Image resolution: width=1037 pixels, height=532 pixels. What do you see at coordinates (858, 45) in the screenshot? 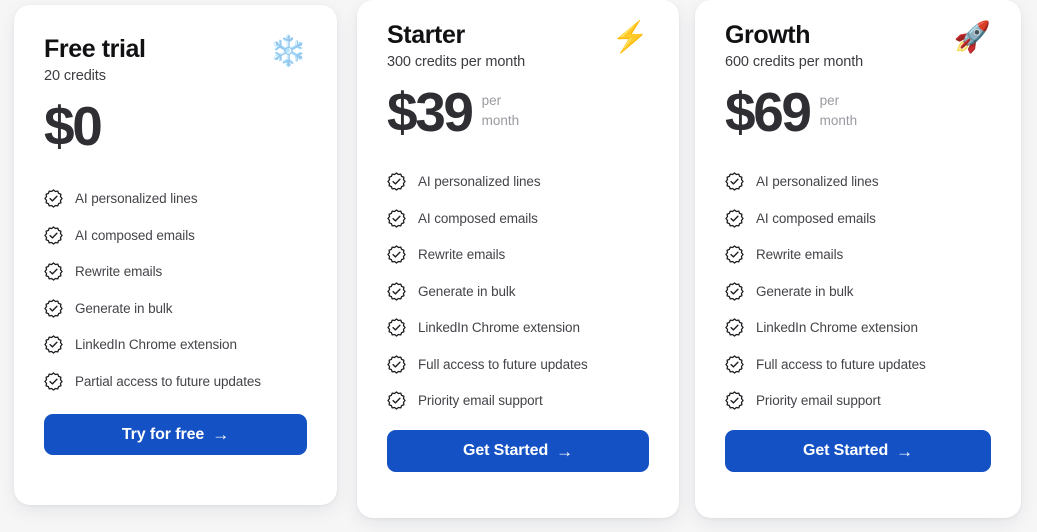
I see `card-header: Growth 600 credits per month 🚀` at bounding box center [858, 45].